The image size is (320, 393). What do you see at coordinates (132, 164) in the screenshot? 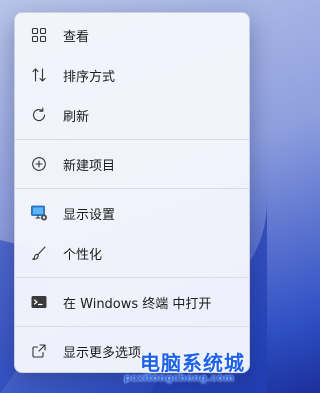
I see `menu-item-new: 新建项目` at bounding box center [132, 164].